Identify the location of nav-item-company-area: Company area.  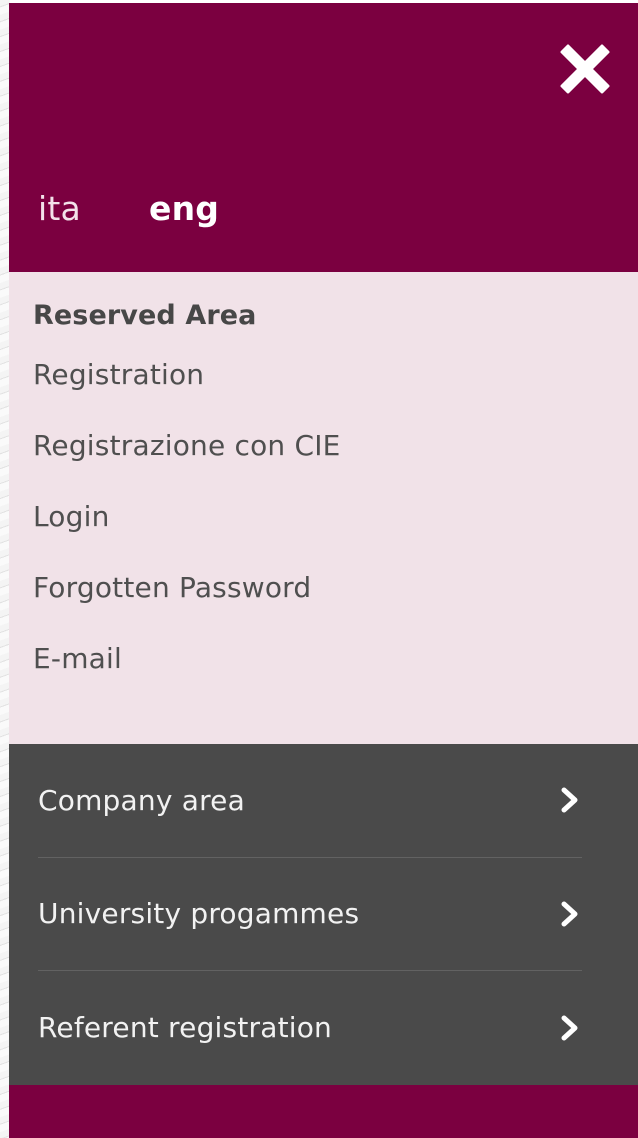
(310, 801).